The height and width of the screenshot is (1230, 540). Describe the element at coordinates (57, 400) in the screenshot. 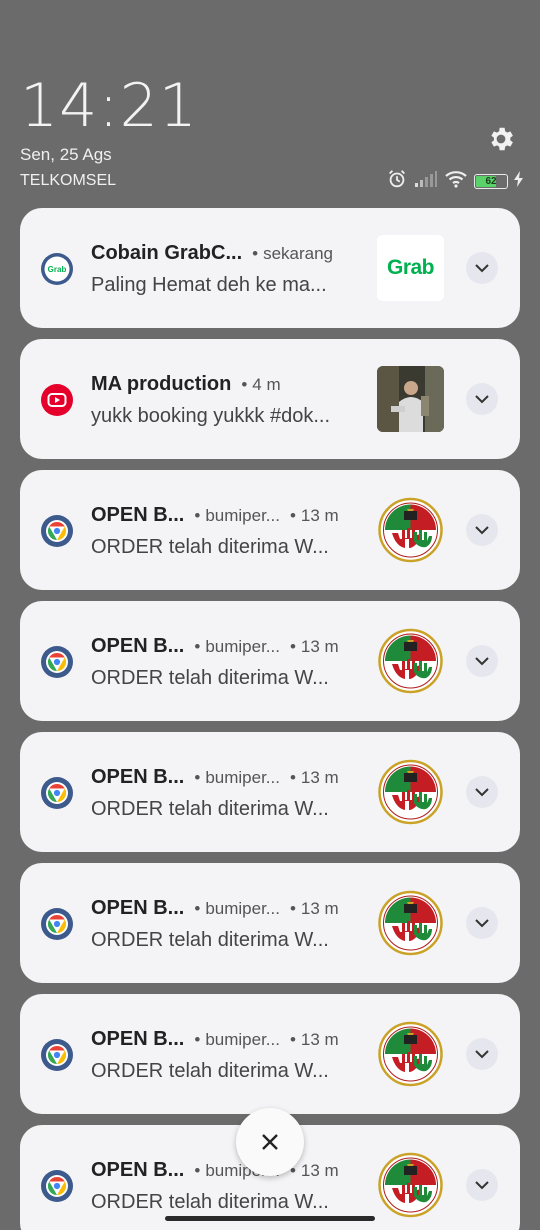

I see `youtube-icon` at that location.